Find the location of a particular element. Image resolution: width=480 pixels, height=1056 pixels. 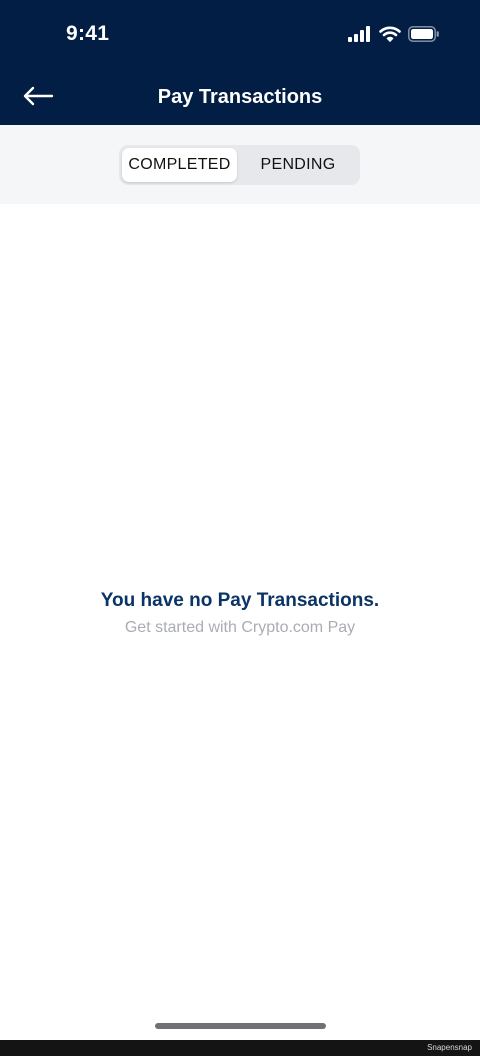

empty-state-subtitle: Get started with Crypto.com Pay is located at coordinates (240, 627).